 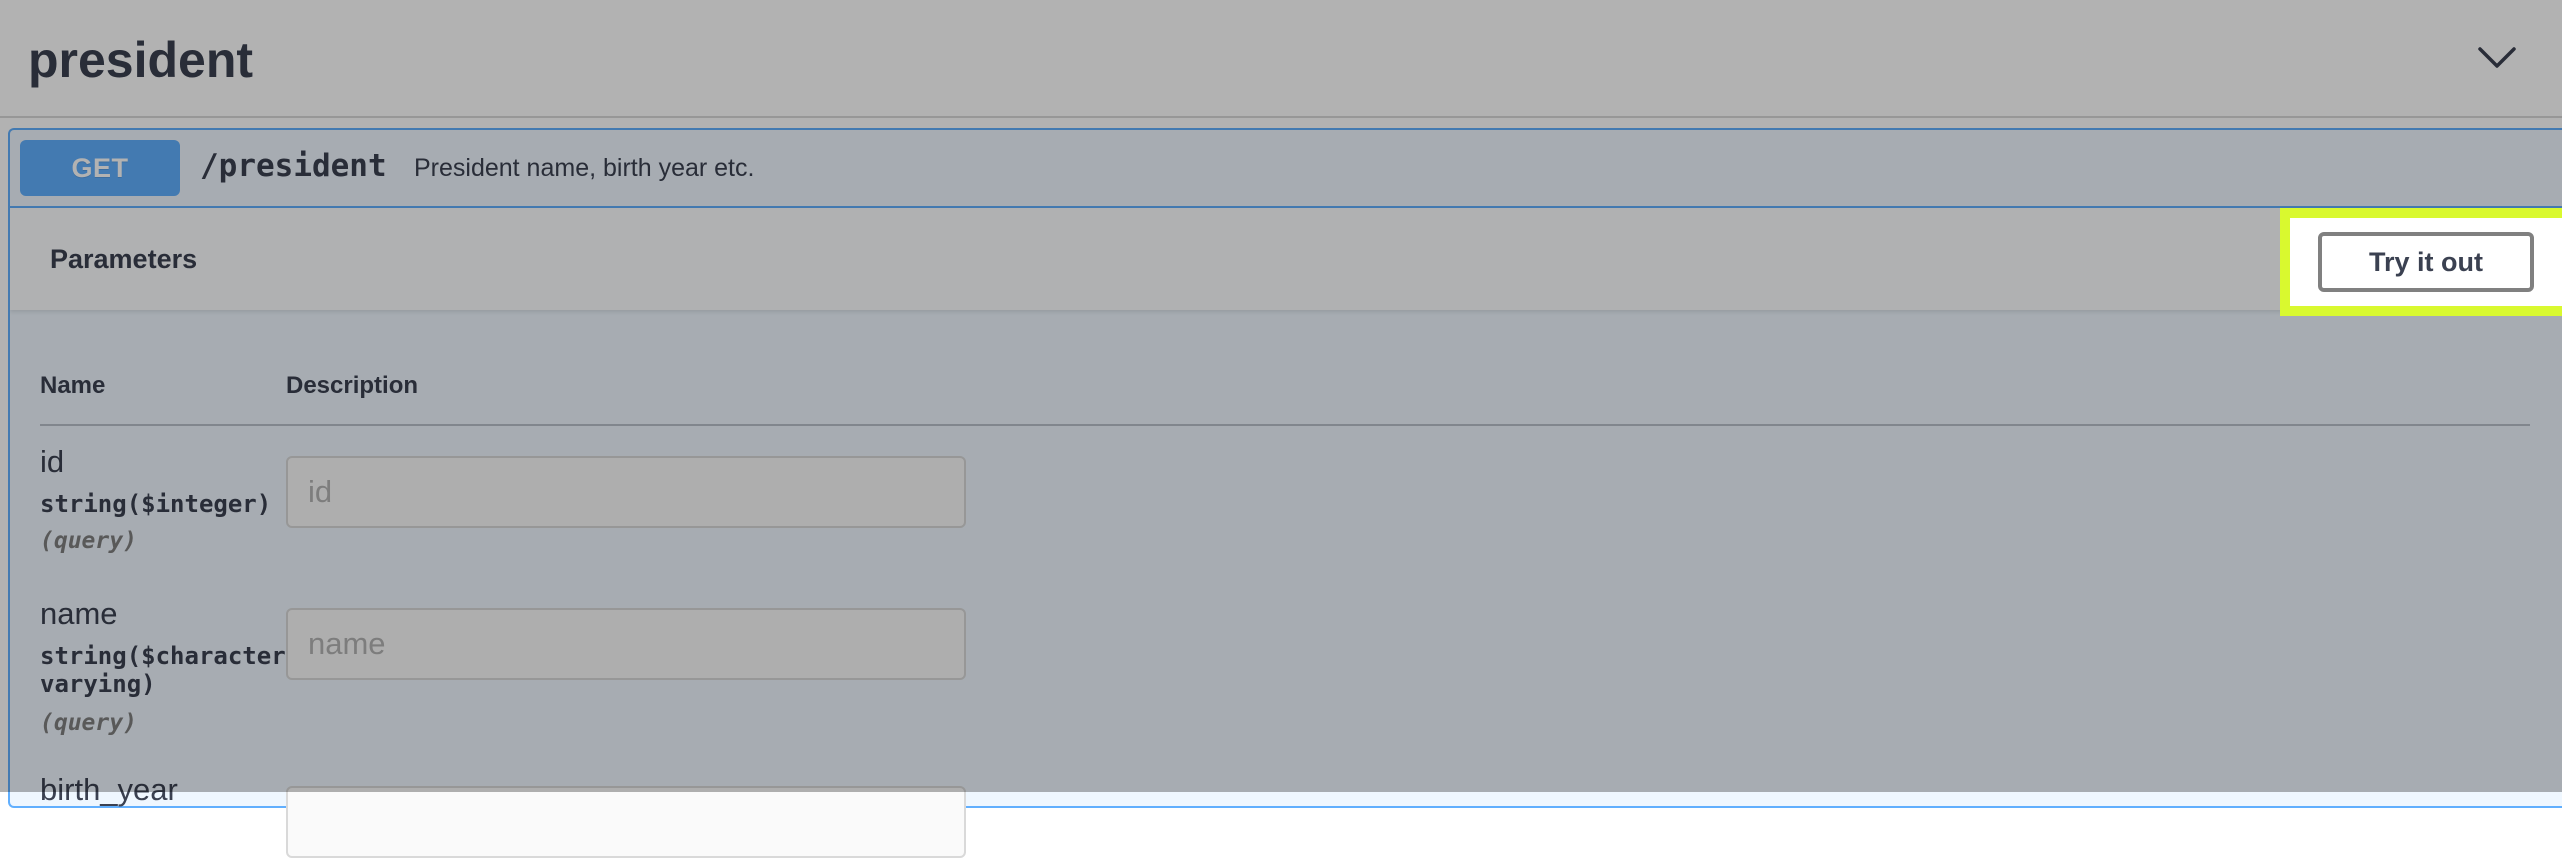 I want to click on try-it-out-button: Try it out, so click(x=2426, y=262).